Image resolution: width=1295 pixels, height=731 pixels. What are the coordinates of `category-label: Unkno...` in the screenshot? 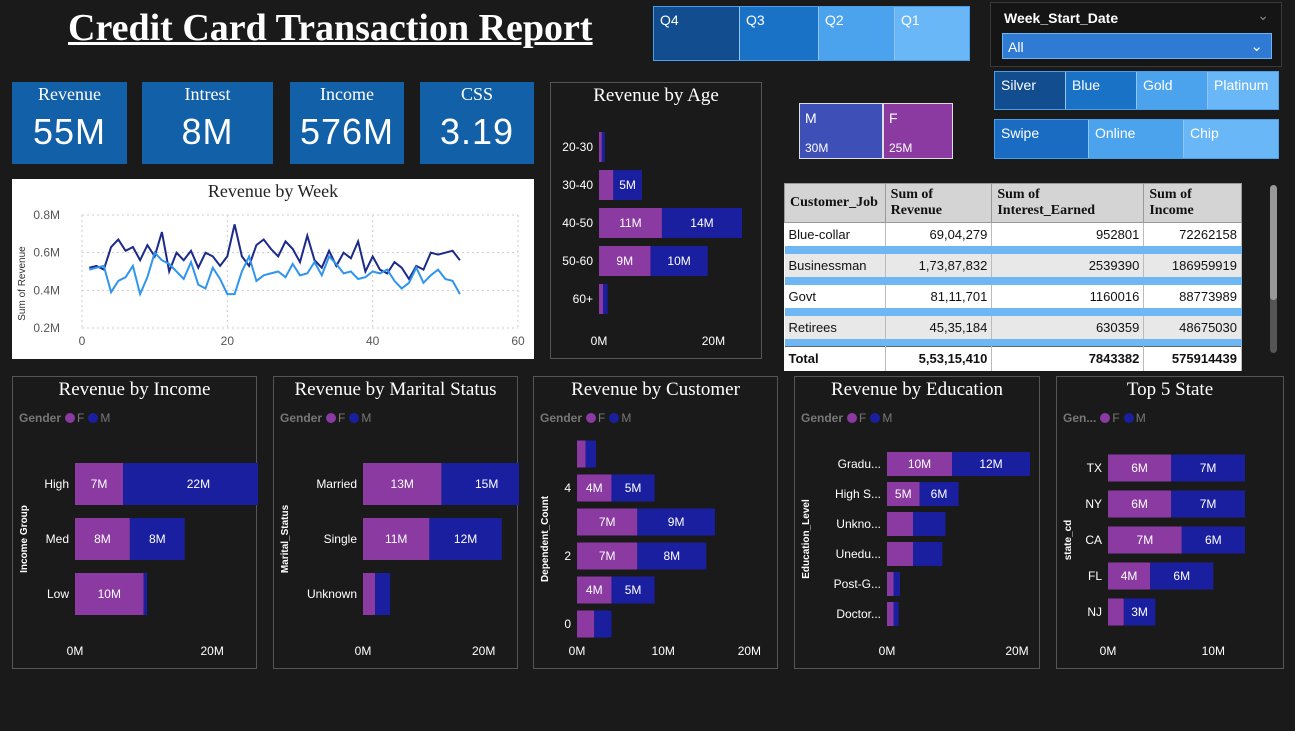 It's located at (858, 524).